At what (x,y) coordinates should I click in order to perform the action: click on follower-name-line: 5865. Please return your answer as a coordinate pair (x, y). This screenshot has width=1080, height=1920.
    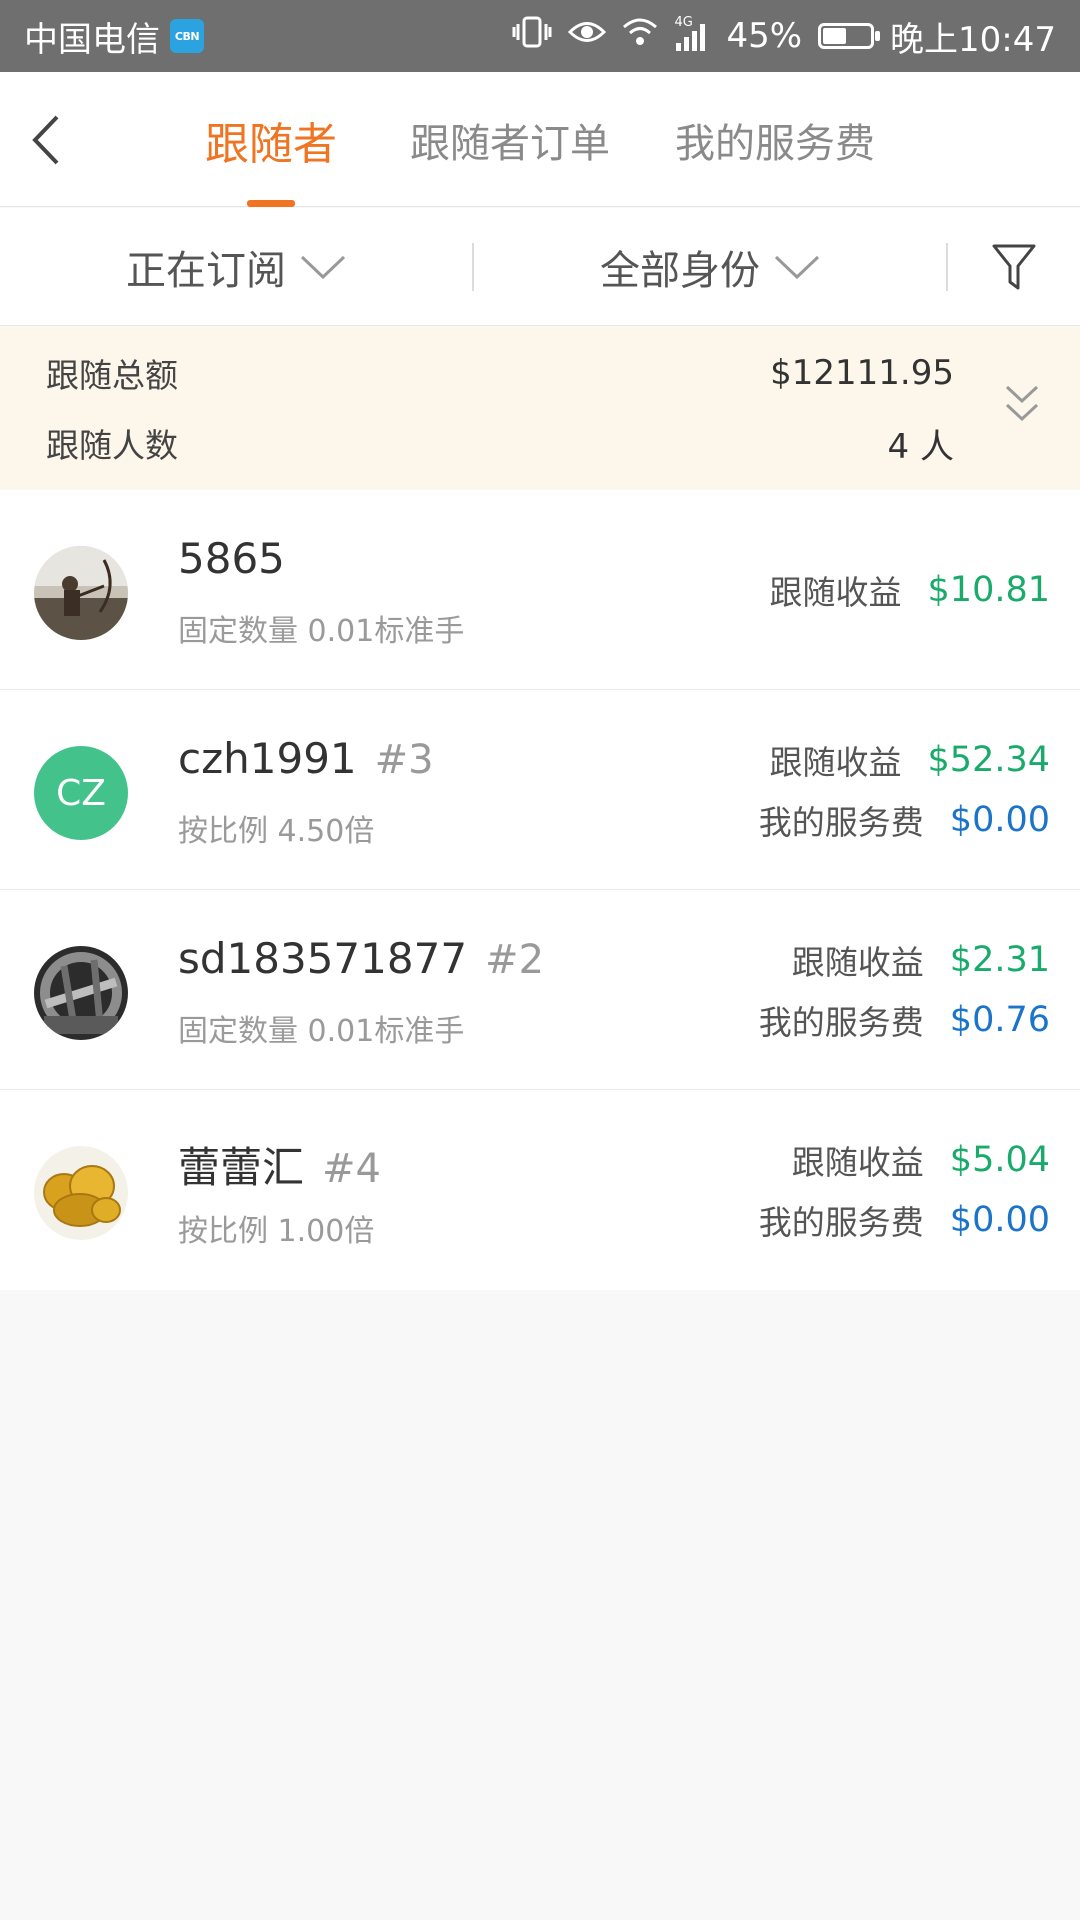
    Looking at the image, I should click on (231, 558).